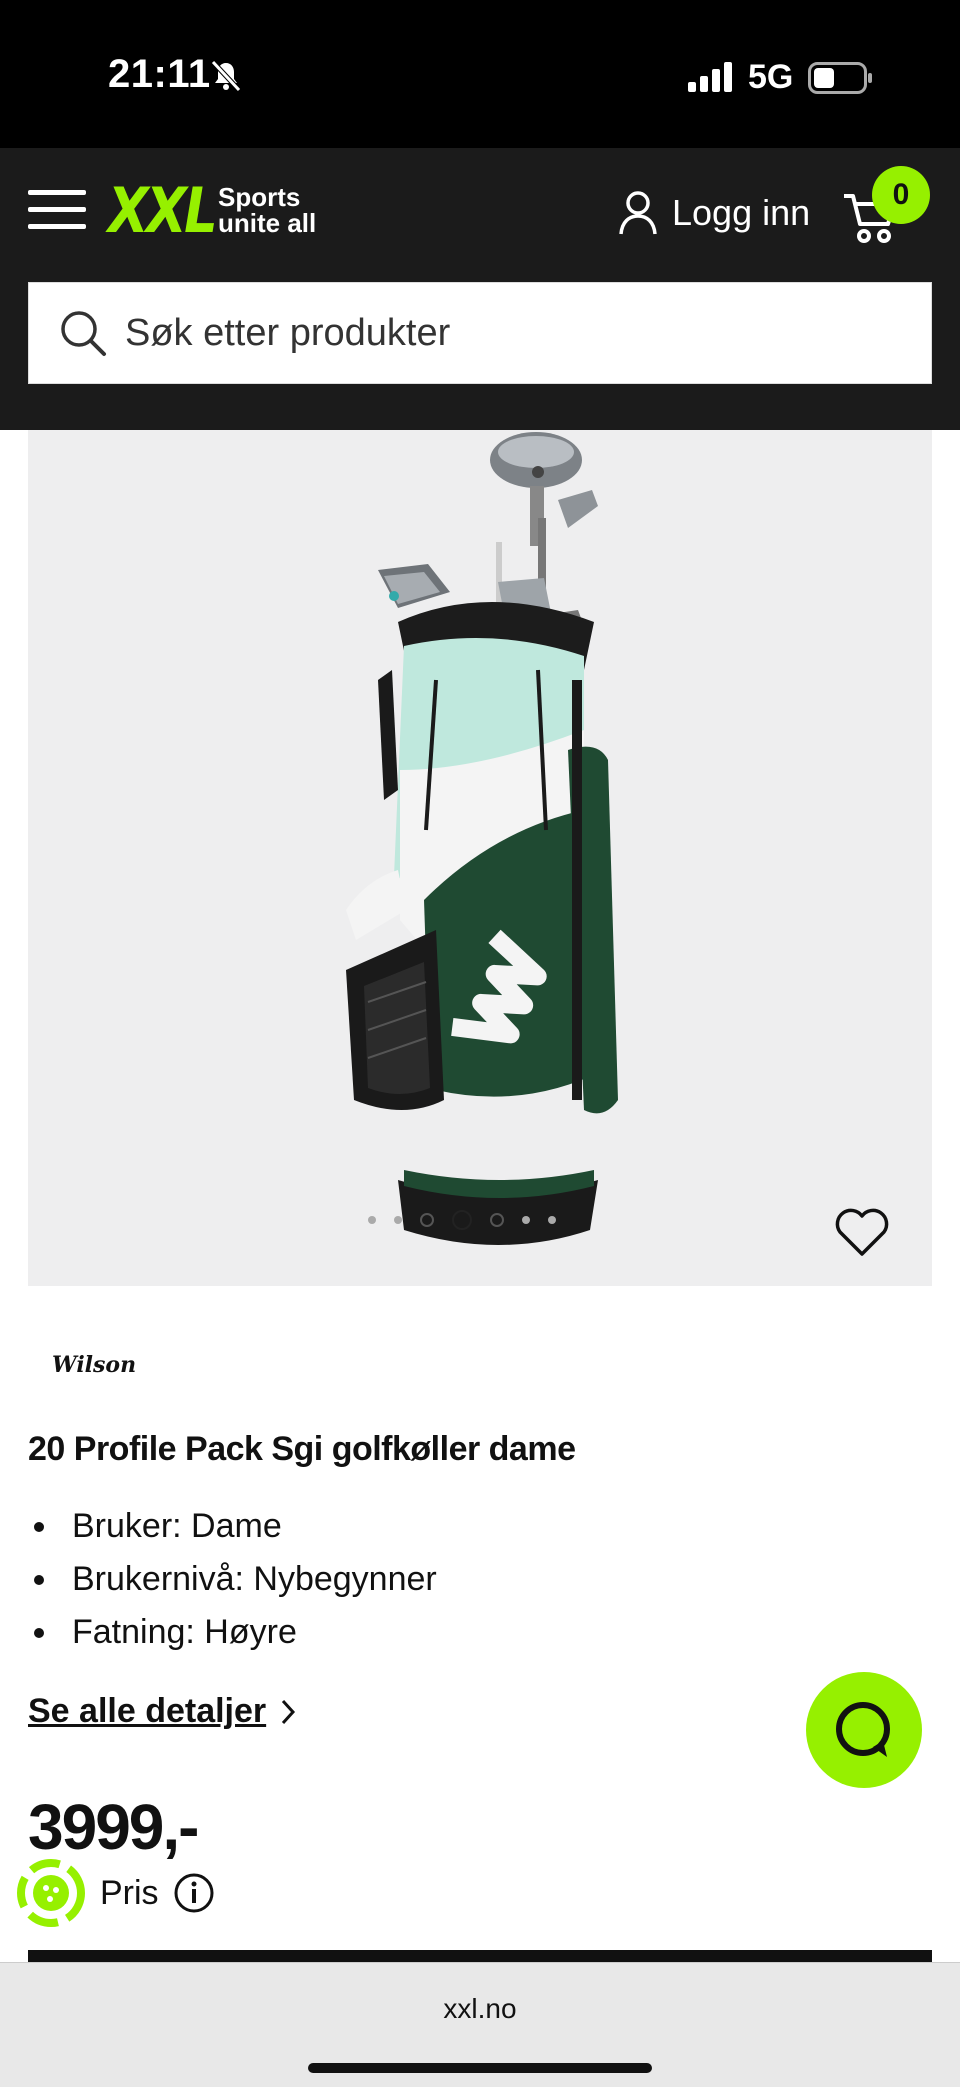  I want to click on spec-item: Fatning: Høyre, so click(232, 1632).